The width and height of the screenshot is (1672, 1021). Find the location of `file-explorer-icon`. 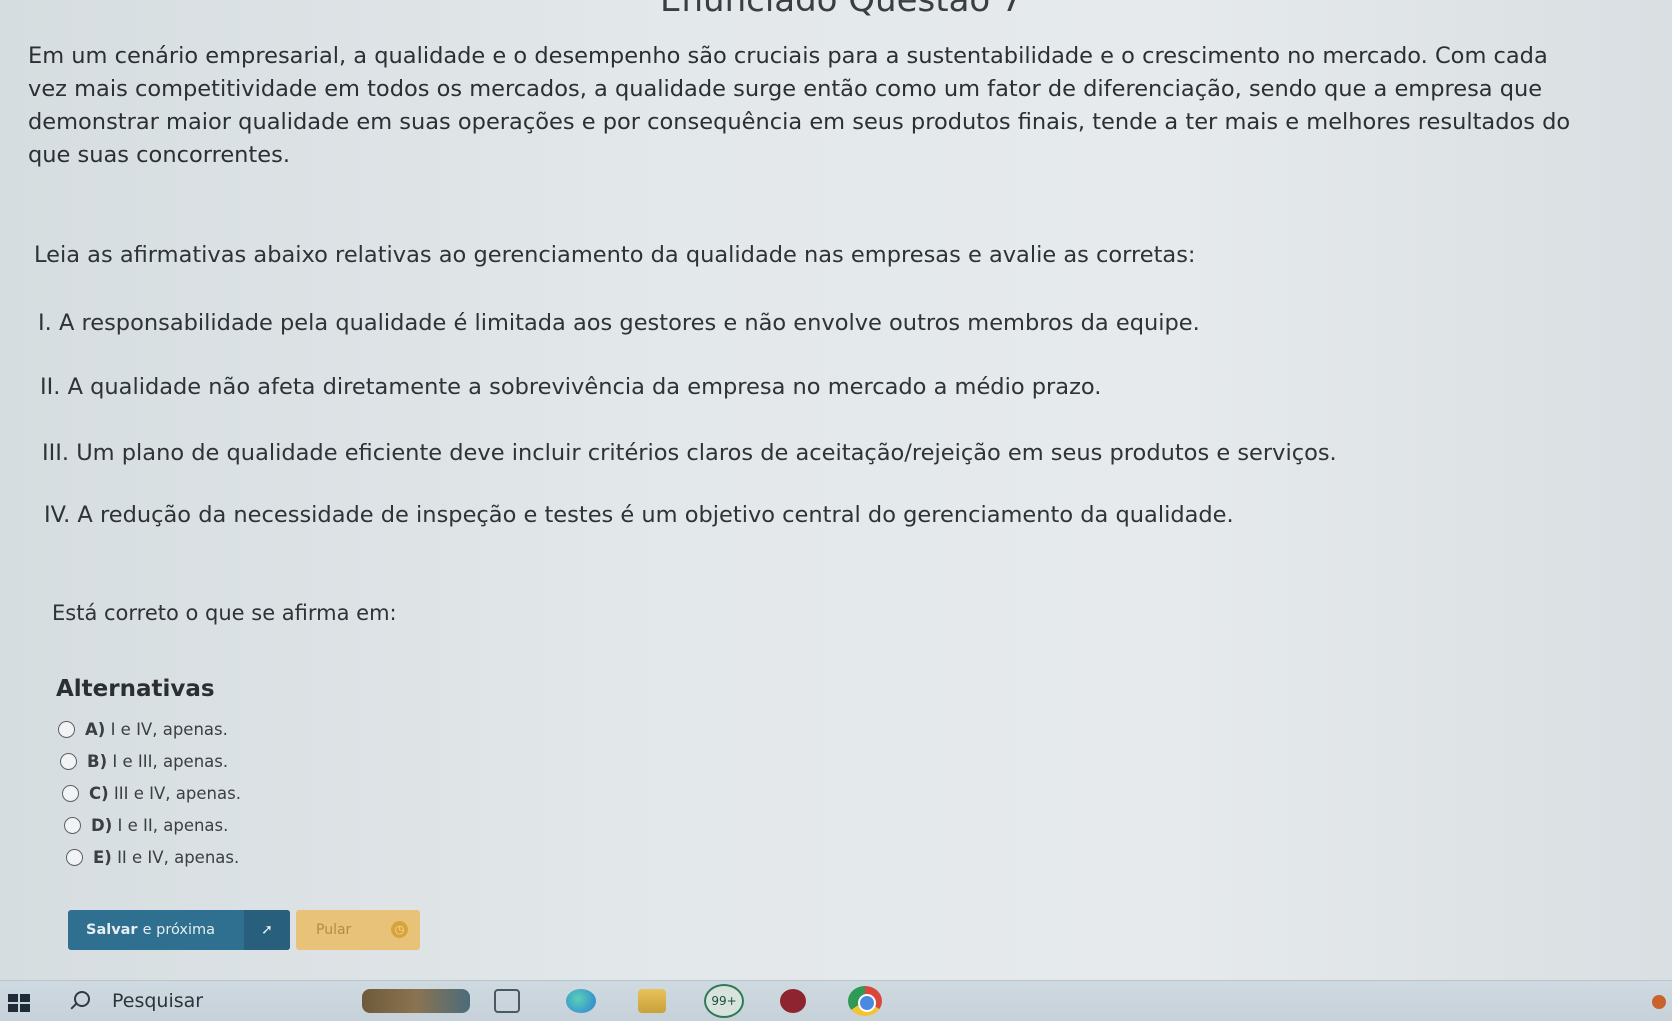

file-explorer-icon is located at coordinates (652, 1001).